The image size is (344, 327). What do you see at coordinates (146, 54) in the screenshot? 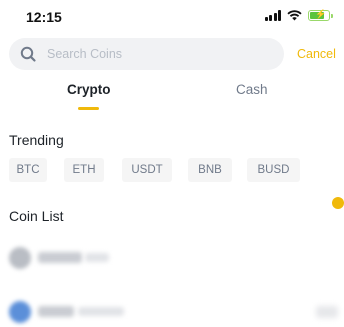
I see `search-input: Search Coins` at bounding box center [146, 54].